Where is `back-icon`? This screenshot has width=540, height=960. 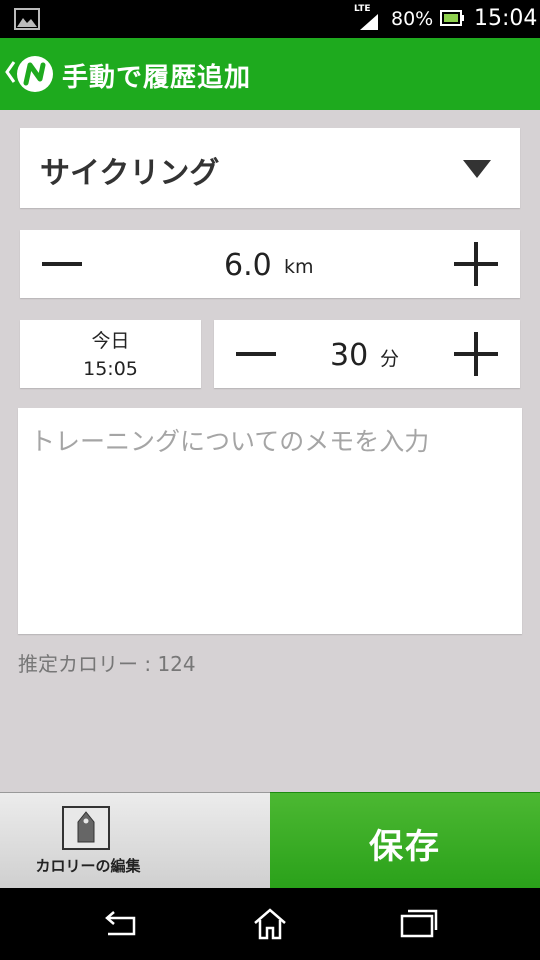 back-icon is located at coordinates (120, 924).